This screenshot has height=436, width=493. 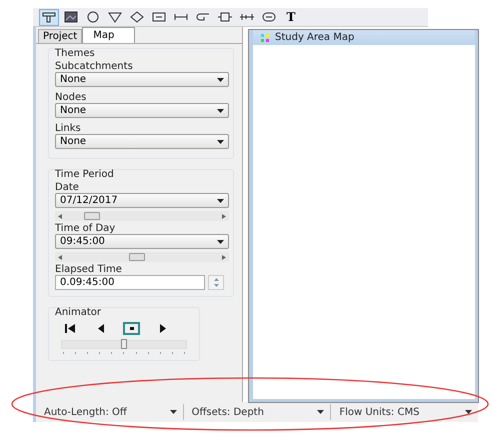 I want to click on rewind-icon, so click(x=70, y=328).